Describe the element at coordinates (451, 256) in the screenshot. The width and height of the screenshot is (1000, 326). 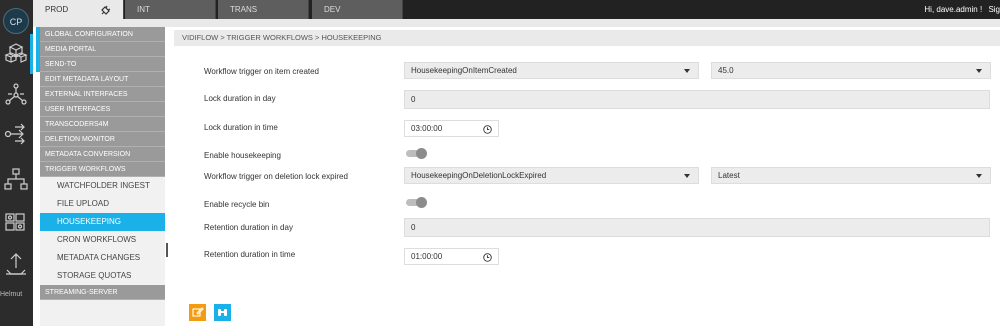
I see `retention-time-input: 01:00:00` at that location.